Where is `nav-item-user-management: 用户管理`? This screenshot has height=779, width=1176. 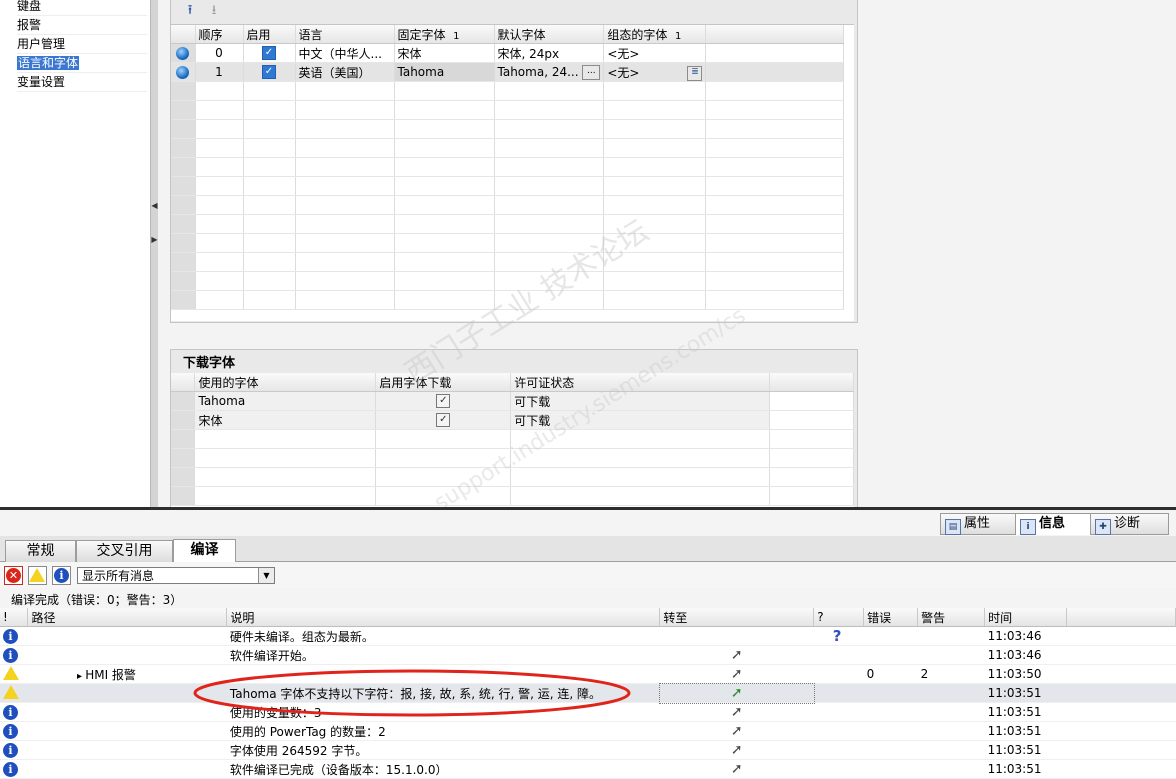
nav-item-user-management: 用户管理 is located at coordinates (82, 44).